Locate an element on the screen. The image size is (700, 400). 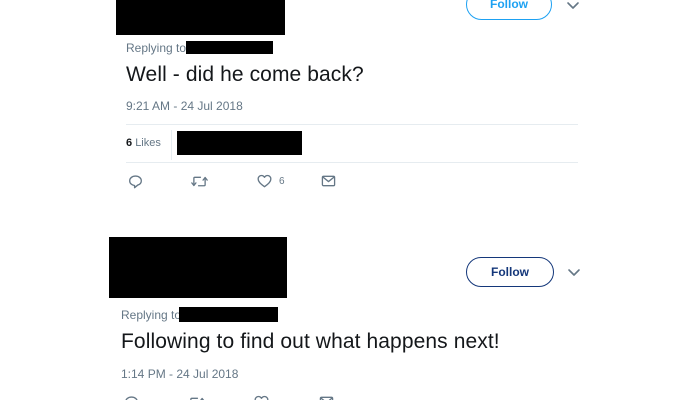
like-count: 6 is located at coordinates (282, 181).